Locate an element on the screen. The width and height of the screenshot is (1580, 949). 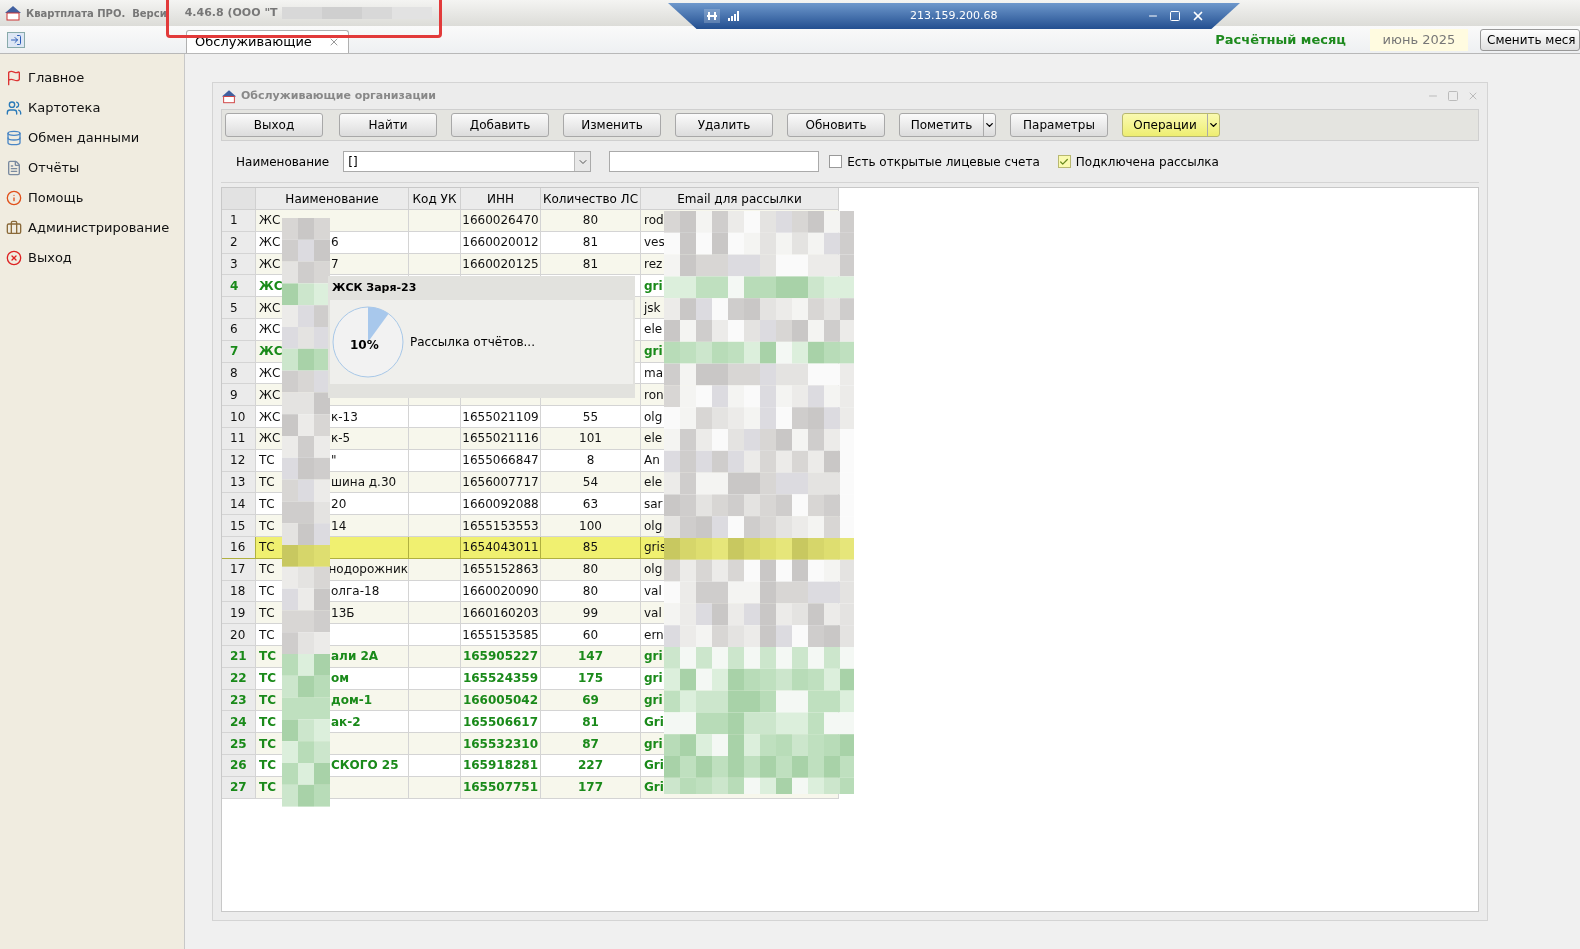
toolbar-button: Параметры is located at coordinates (1059, 125).